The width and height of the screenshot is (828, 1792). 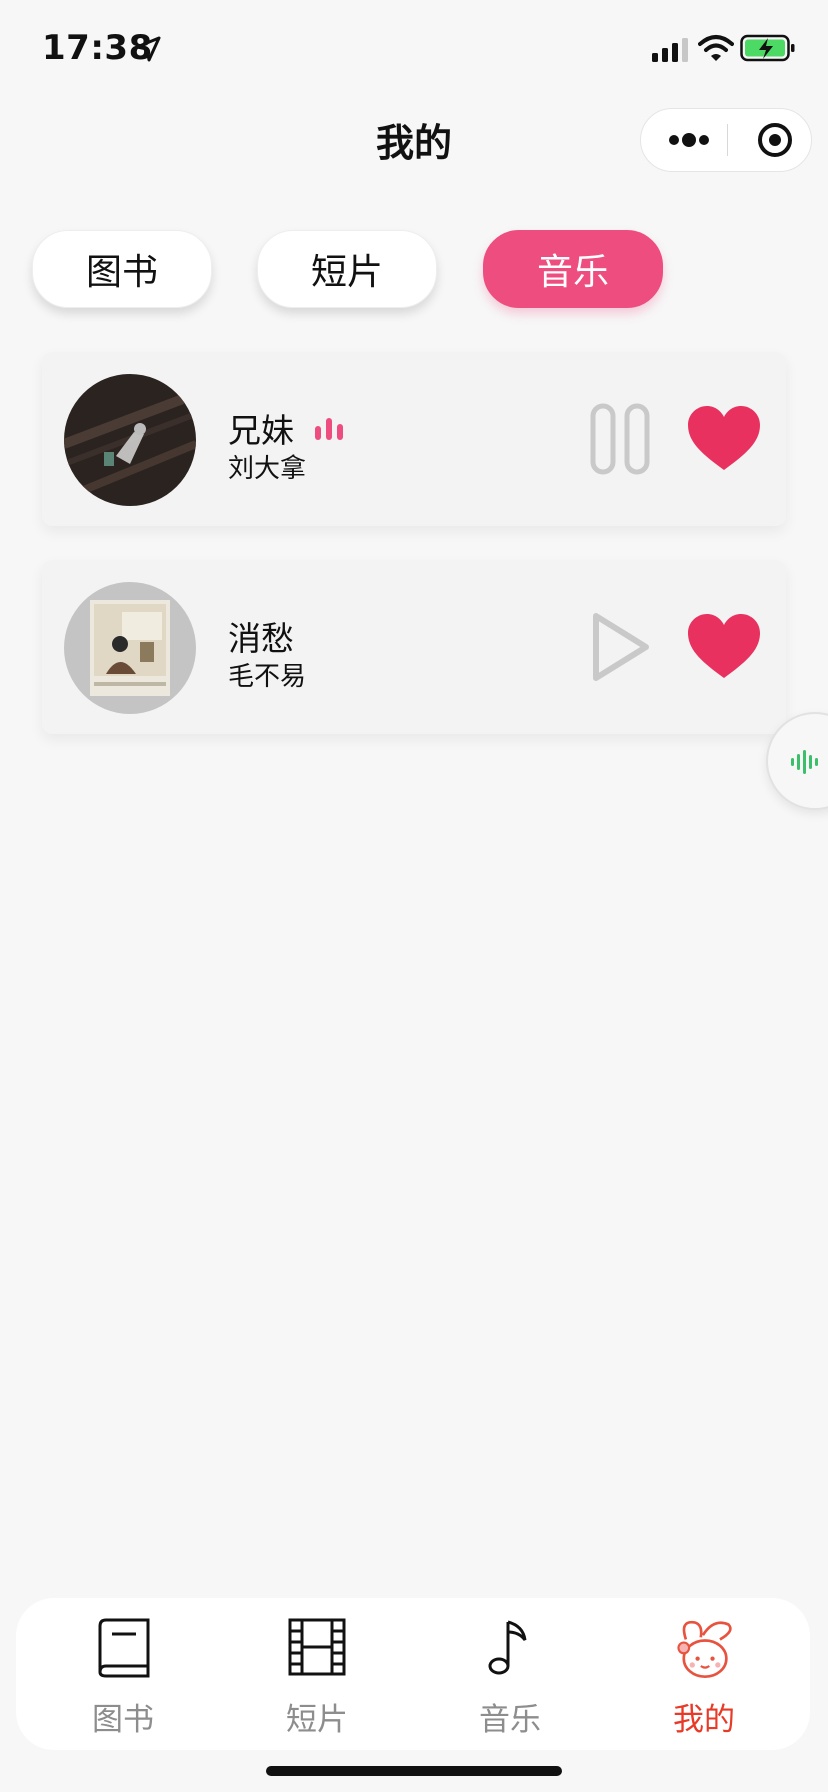 What do you see at coordinates (767, 48) in the screenshot?
I see `battery-charging-icon` at bounding box center [767, 48].